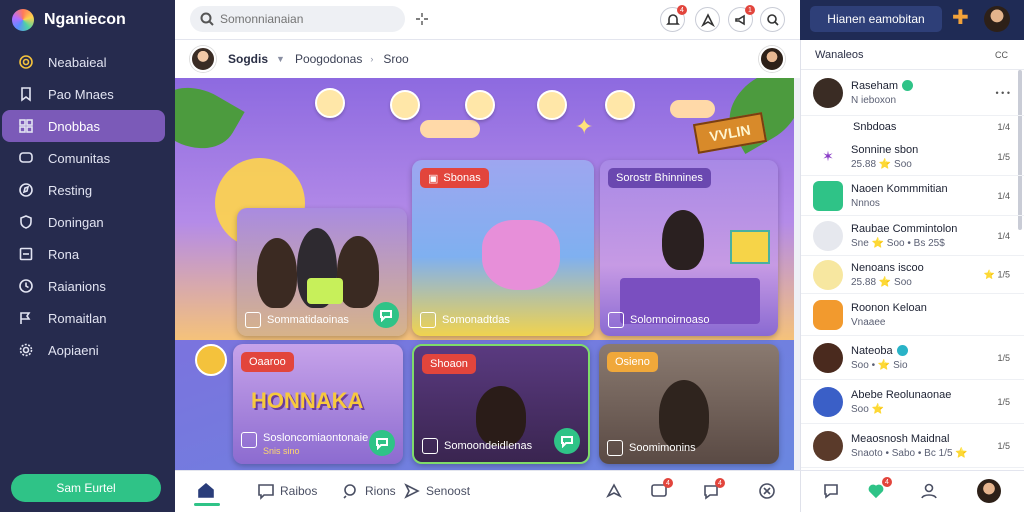  What do you see at coordinates (487, 491) in the screenshot?
I see `bottom-nav: Raibos Rions Senoost 4 4` at bounding box center [487, 491].